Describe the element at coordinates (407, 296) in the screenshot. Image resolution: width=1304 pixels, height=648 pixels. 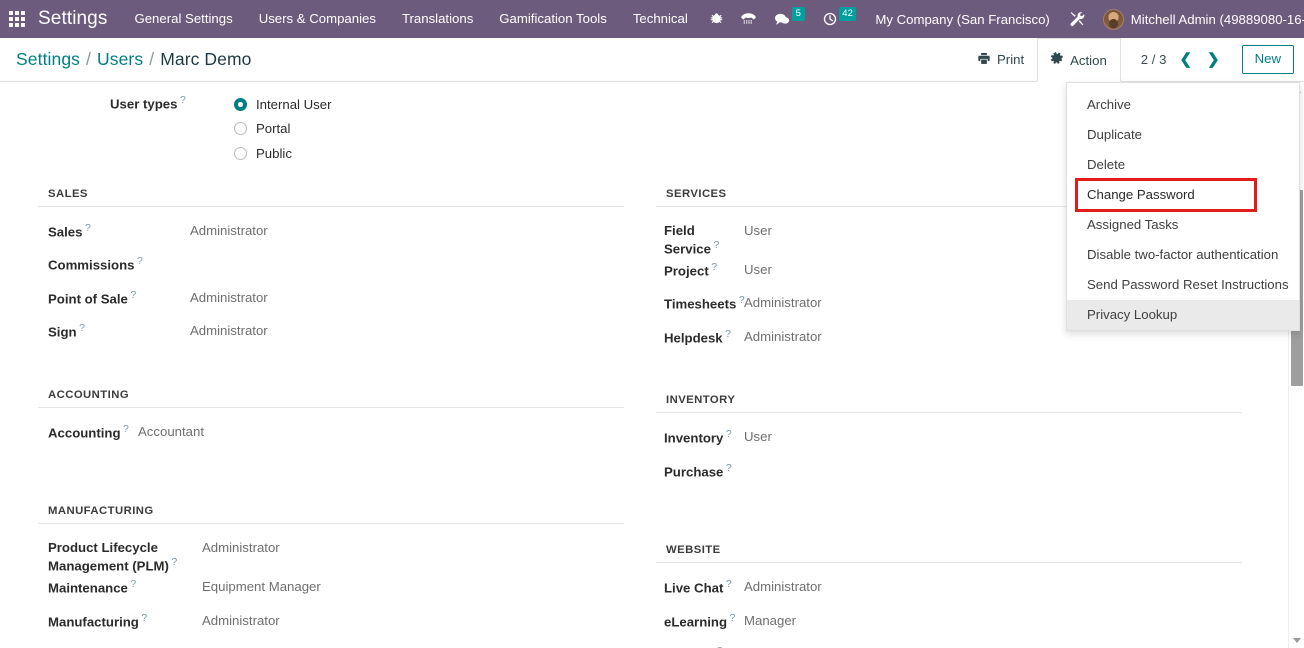
I see `field-value-point-of-sale: Administrator` at that location.